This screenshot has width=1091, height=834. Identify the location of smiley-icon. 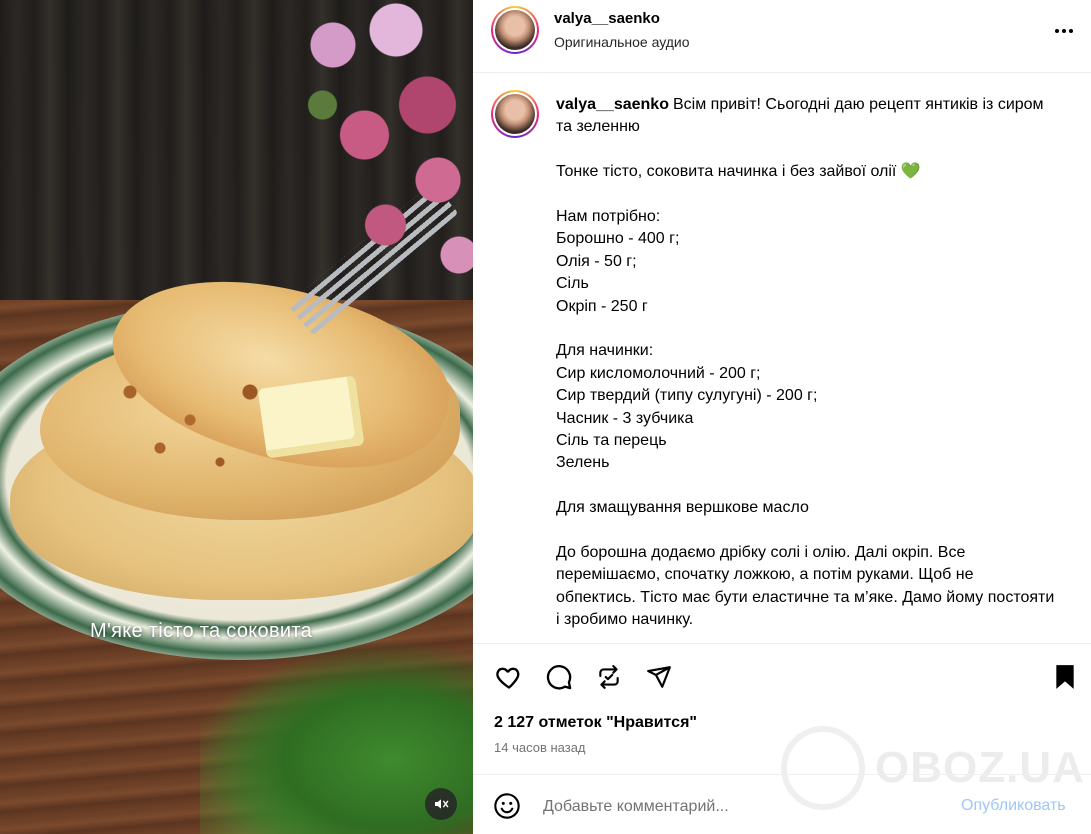
(507, 806).